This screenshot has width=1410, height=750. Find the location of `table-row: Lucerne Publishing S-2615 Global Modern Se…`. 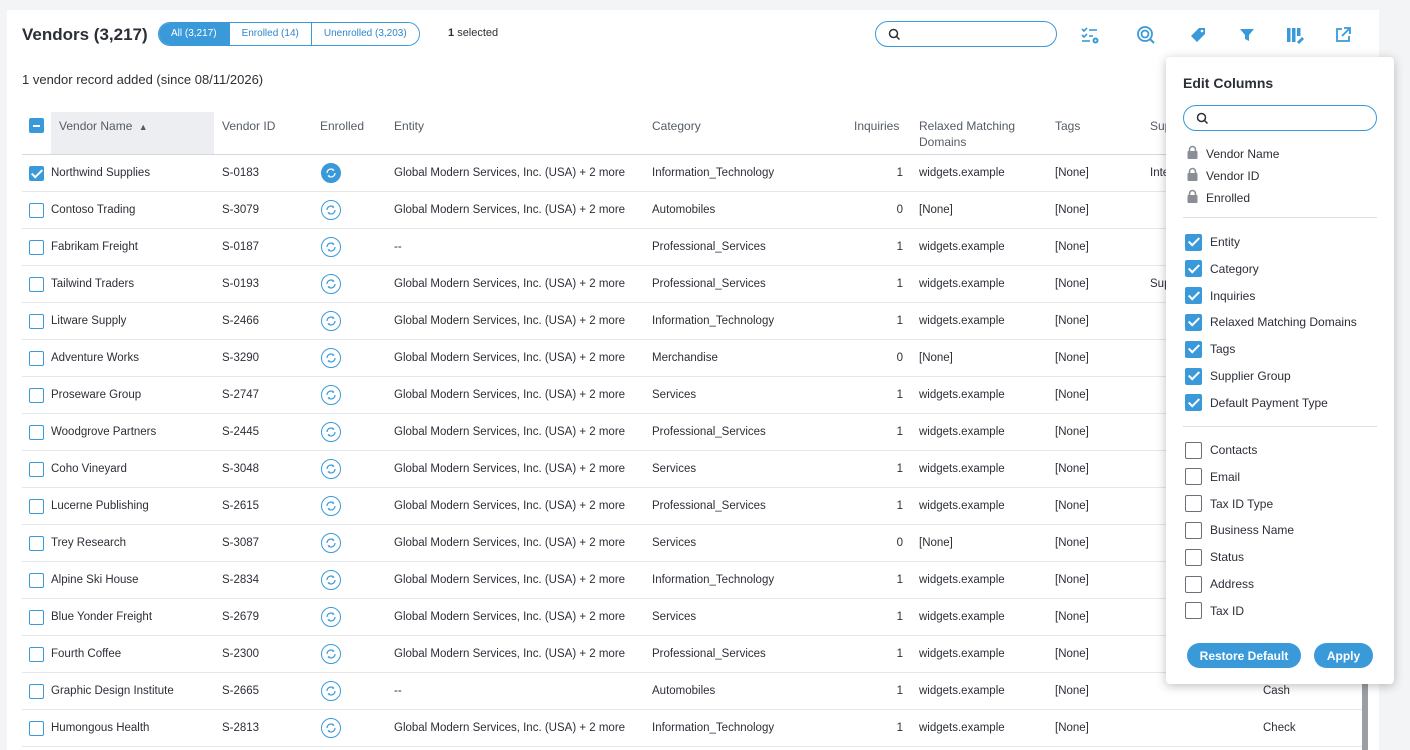

table-row: Lucerne Publishing S-2615 Global Modern Se… is located at coordinates (692, 506).